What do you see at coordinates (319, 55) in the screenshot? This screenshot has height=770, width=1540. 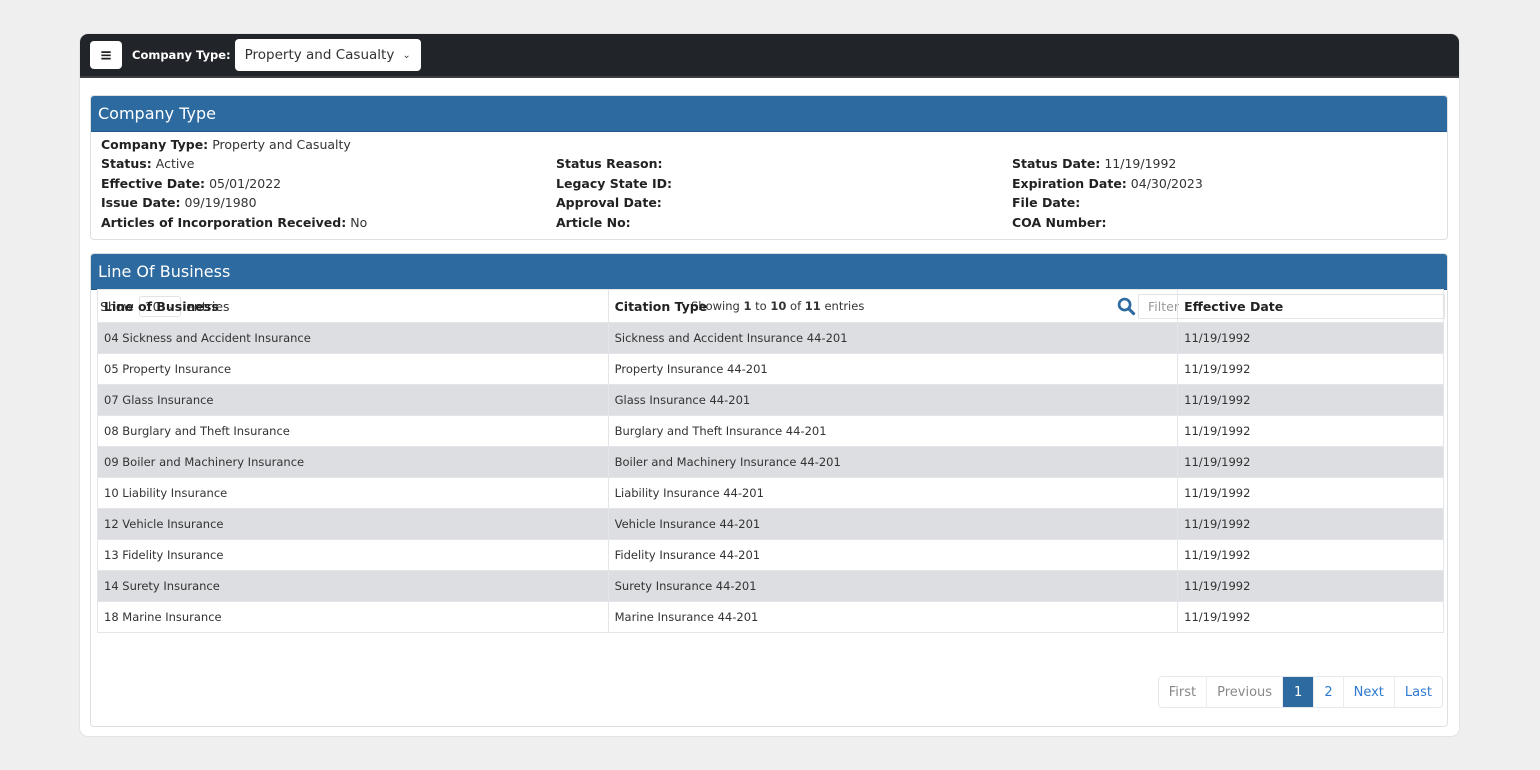 I see `company-type-selected-value: Property and Casualty` at bounding box center [319, 55].